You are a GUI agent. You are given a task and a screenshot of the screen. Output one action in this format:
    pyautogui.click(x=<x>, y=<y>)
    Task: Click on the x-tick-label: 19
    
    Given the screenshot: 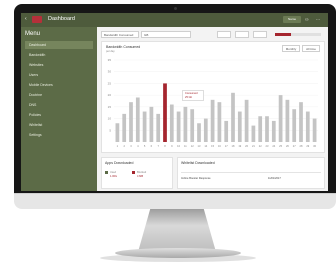 What is the action you would take?
    pyautogui.click(x=239, y=146)
    